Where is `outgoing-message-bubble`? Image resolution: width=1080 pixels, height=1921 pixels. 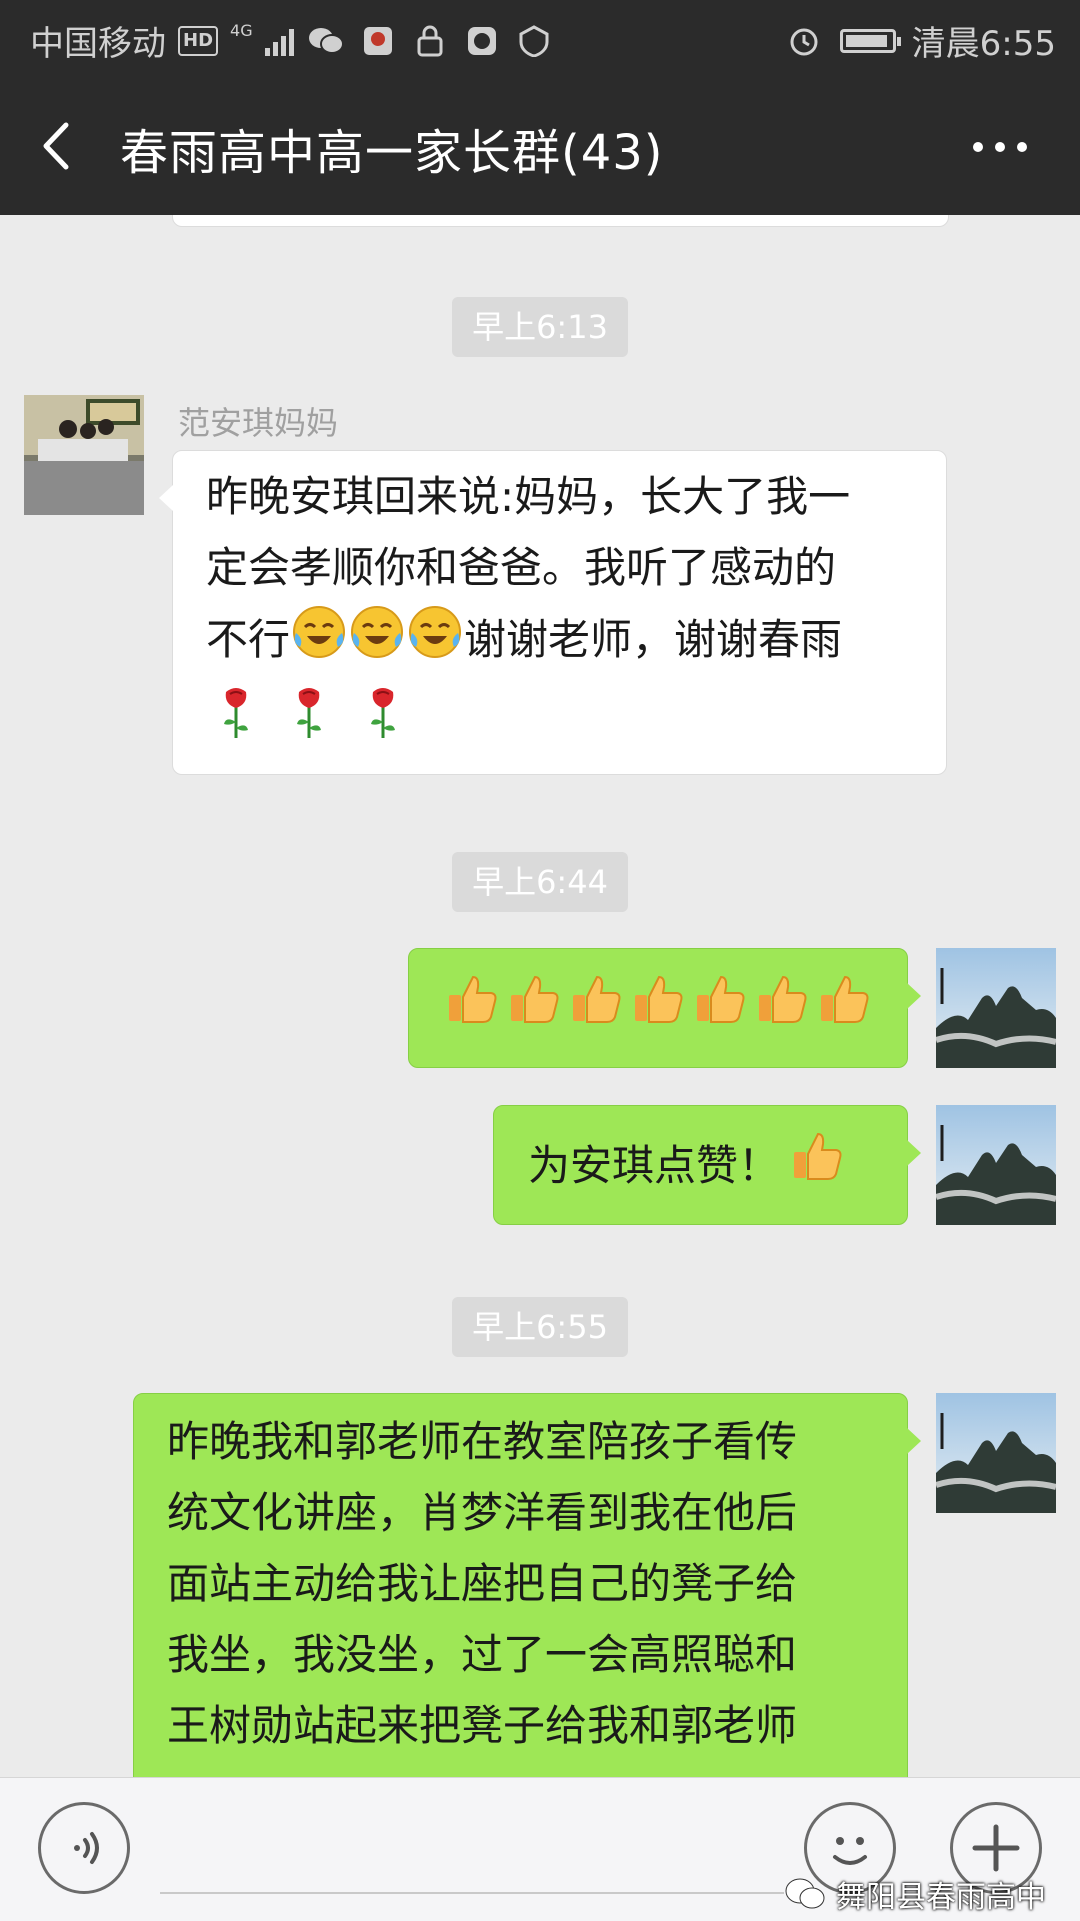
outgoing-message-bubble is located at coordinates (664, 1008).